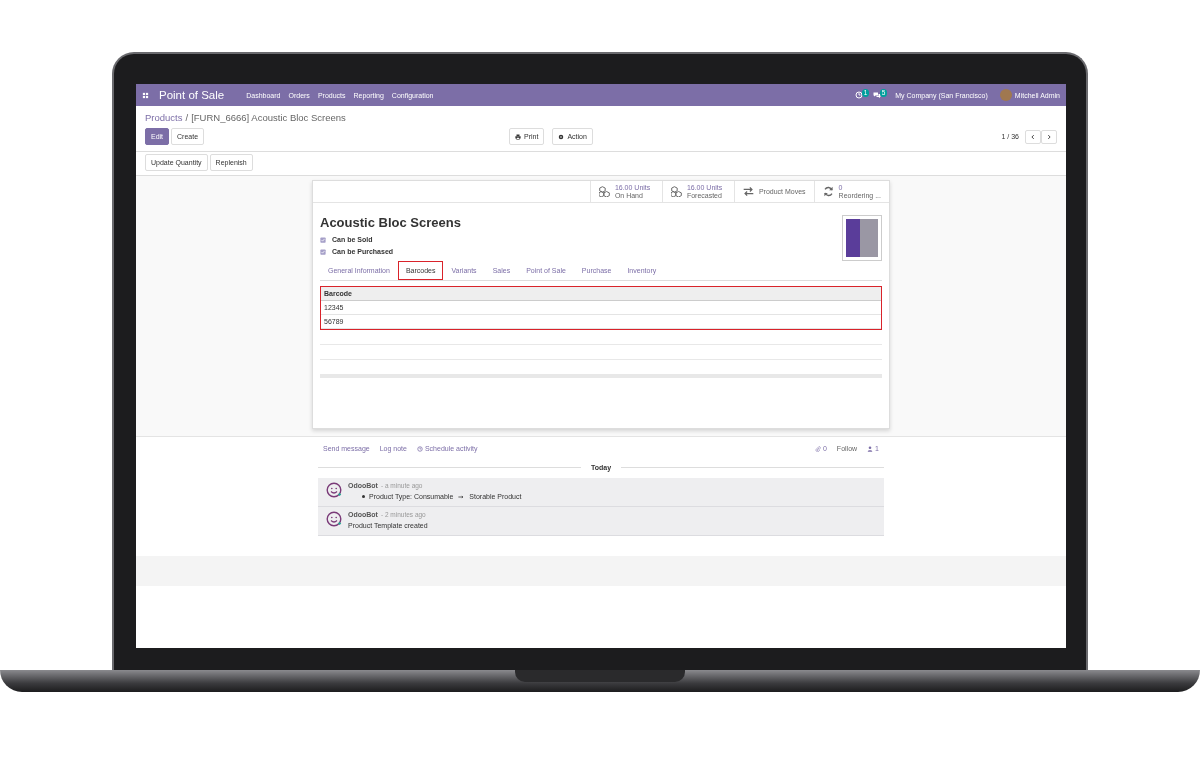 Image resolution: width=1200 pixels, height=766 pixels. Describe the element at coordinates (145, 95) in the screenshot. I see `apps-icon` at that location.